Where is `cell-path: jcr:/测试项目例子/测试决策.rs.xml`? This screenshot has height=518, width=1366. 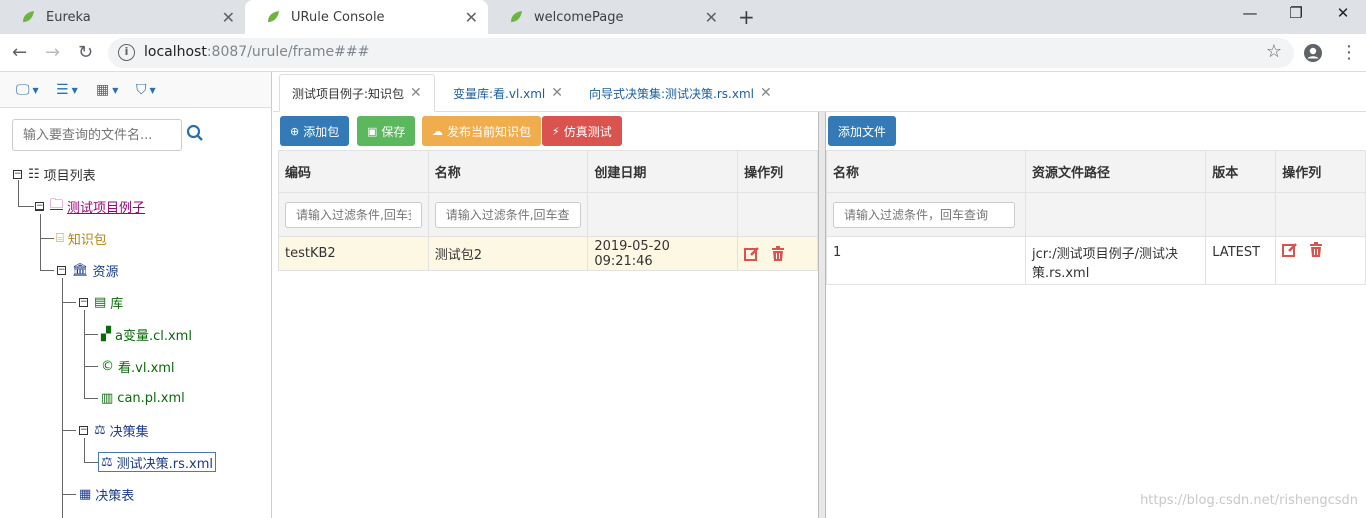 cell-path: jcr:/测试项目例子/测试决策.rs.xml is located at coordinates (1115, 260).